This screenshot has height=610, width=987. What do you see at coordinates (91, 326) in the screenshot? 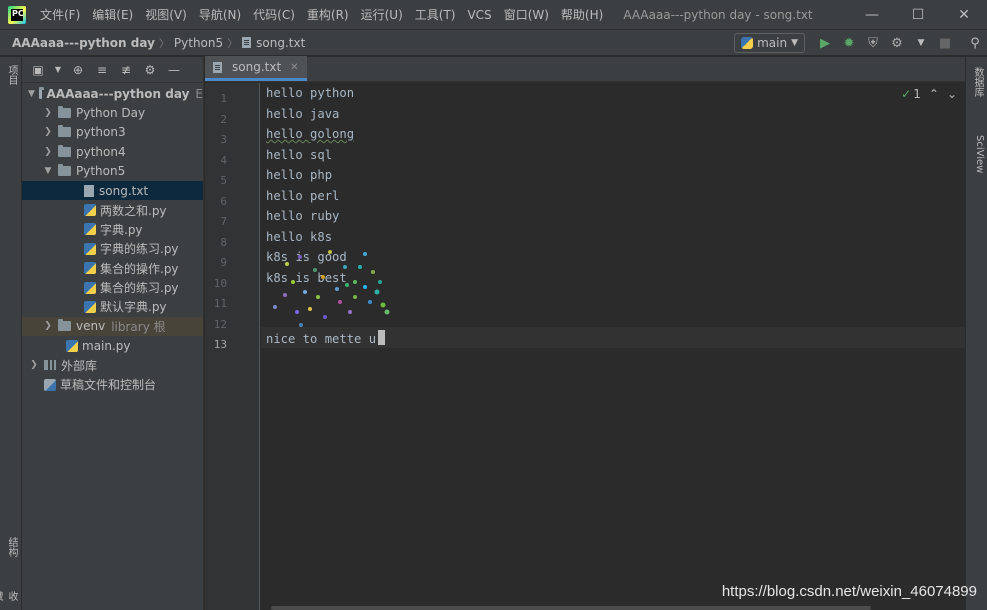
I see `tree-item-label: venv` at bounding box center [91, 326].